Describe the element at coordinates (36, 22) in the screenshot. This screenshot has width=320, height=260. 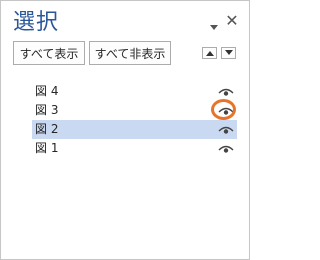
I see `pane-title: 選択` at that location.